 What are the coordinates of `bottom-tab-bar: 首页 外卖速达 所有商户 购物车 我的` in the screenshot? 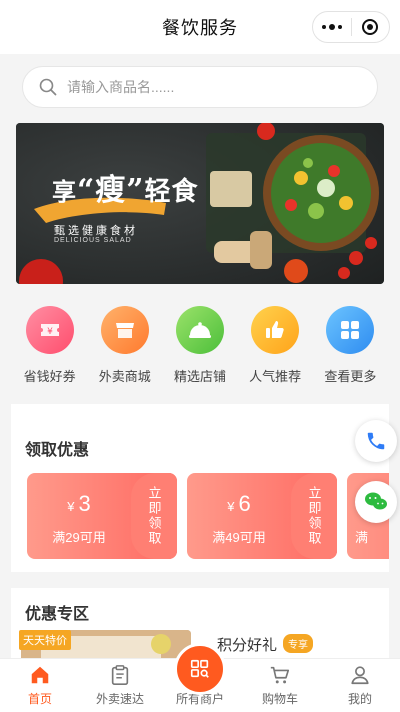 It's located at (200, 677).